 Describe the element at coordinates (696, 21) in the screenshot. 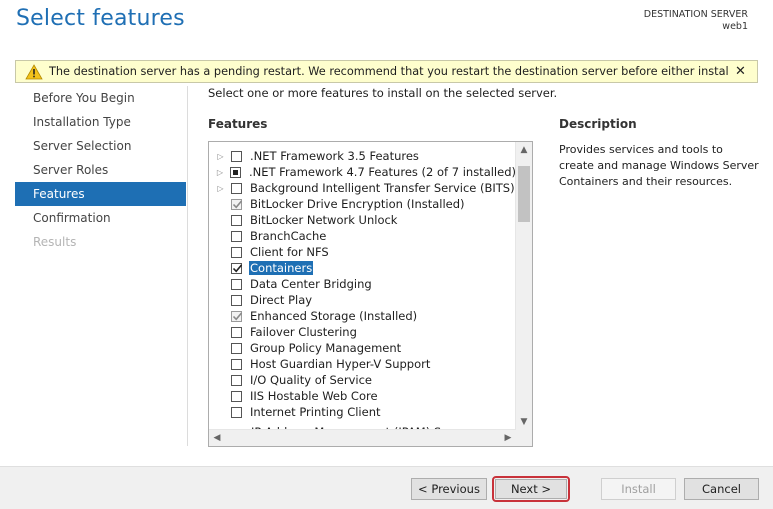

I see `destination-server-info: DESTINATION SERVER web1` at that location.